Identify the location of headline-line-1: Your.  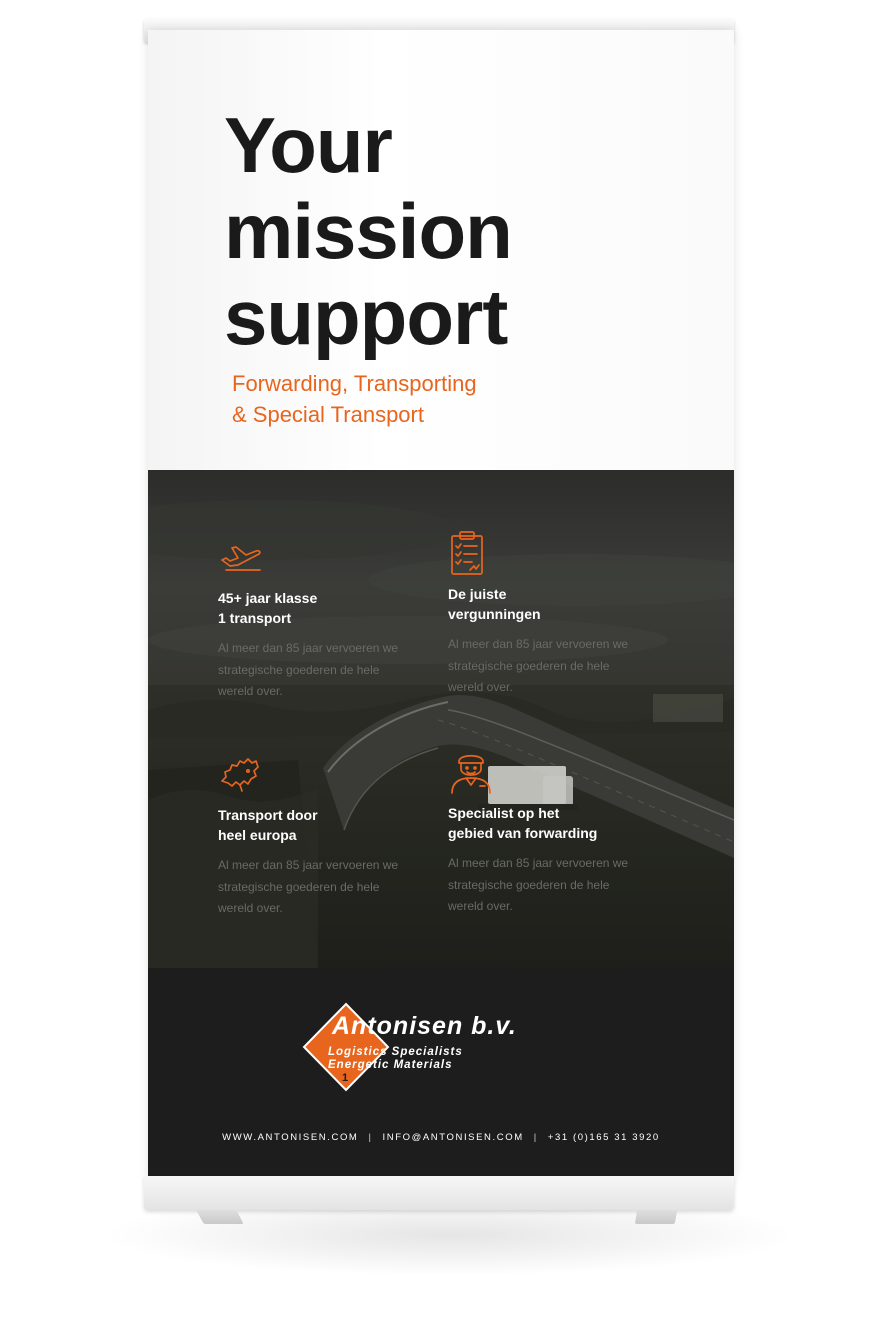
(308, 145).